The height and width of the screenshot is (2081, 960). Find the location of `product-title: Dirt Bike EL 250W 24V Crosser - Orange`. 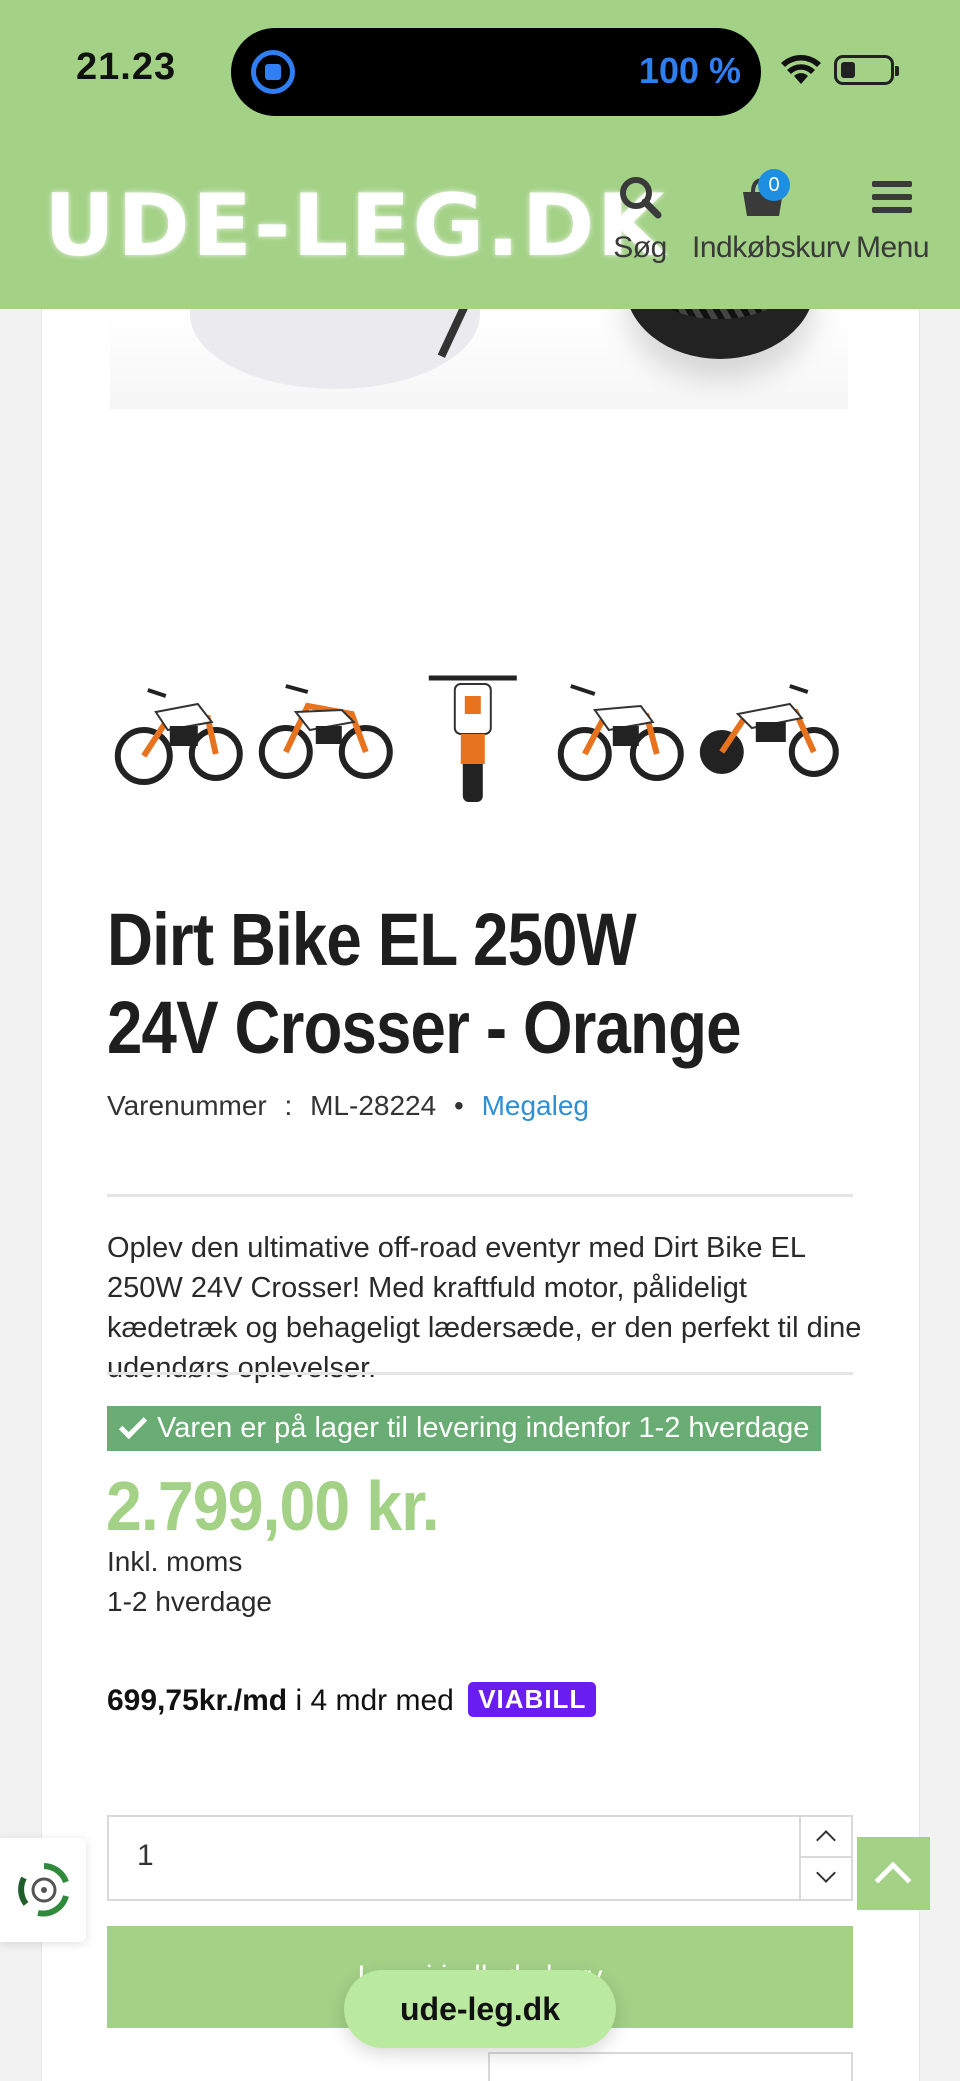

product-title: Dirt Bike EL 250W 24V Crosser - Orange is located at coordinates (424, 983).